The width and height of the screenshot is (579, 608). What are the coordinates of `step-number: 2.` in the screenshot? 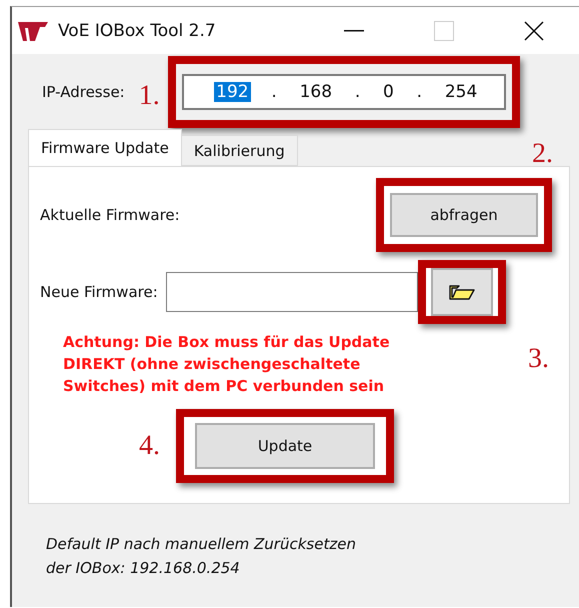 It's located at (542, 154).